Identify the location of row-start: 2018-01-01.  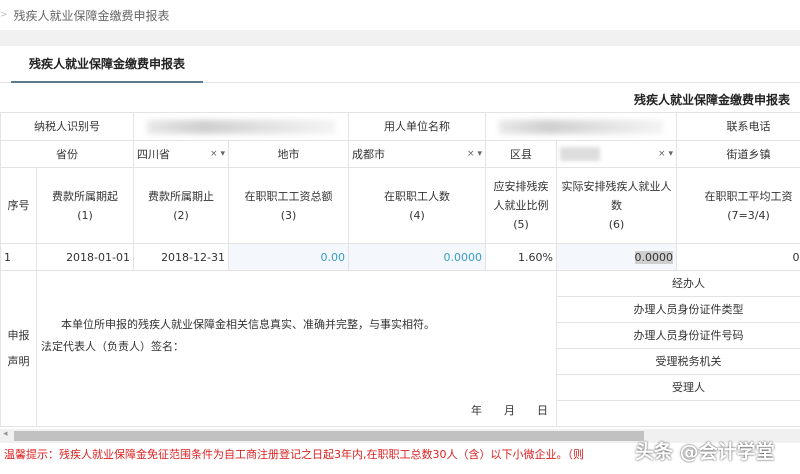
(85, 257).